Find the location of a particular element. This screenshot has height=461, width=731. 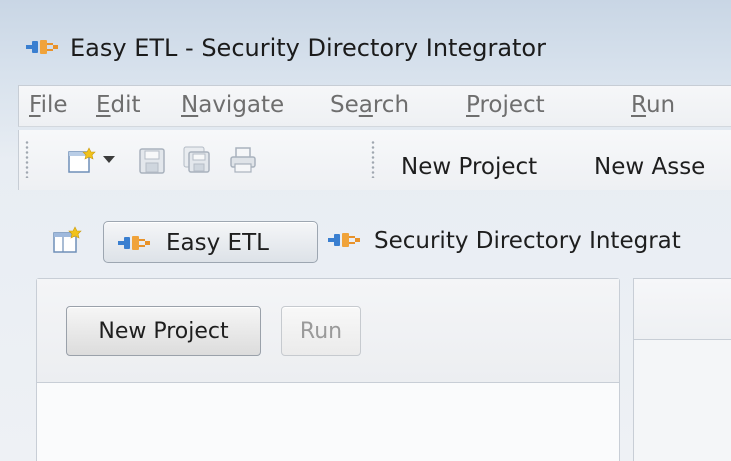

menu-search-rest: rch is located at coordinates (391, 105).